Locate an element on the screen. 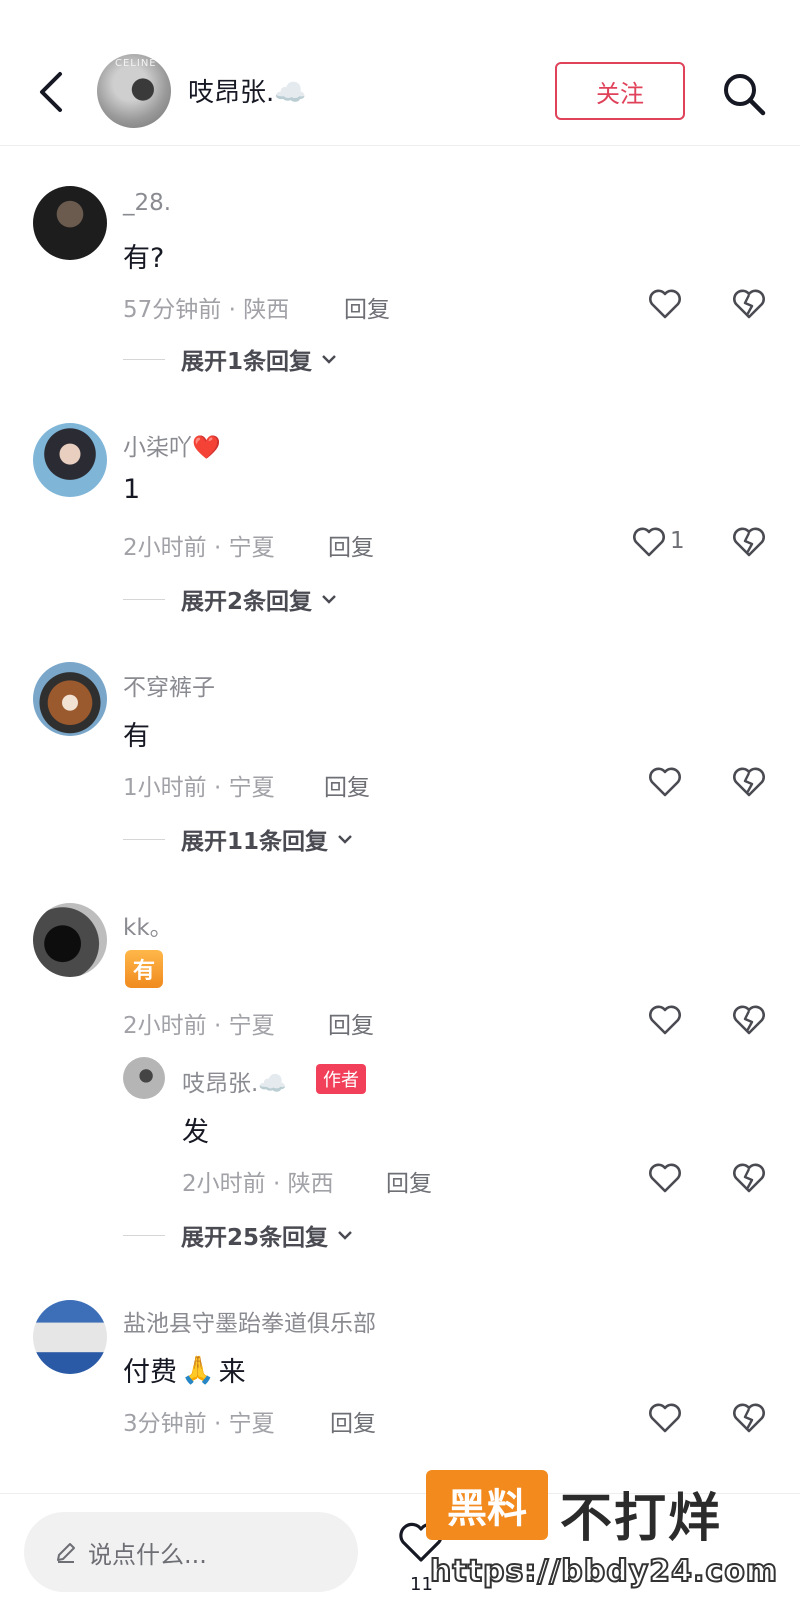  header-bar: CELINE 吱昂张.☁️ 关注 is located at coordinates (400, 73).